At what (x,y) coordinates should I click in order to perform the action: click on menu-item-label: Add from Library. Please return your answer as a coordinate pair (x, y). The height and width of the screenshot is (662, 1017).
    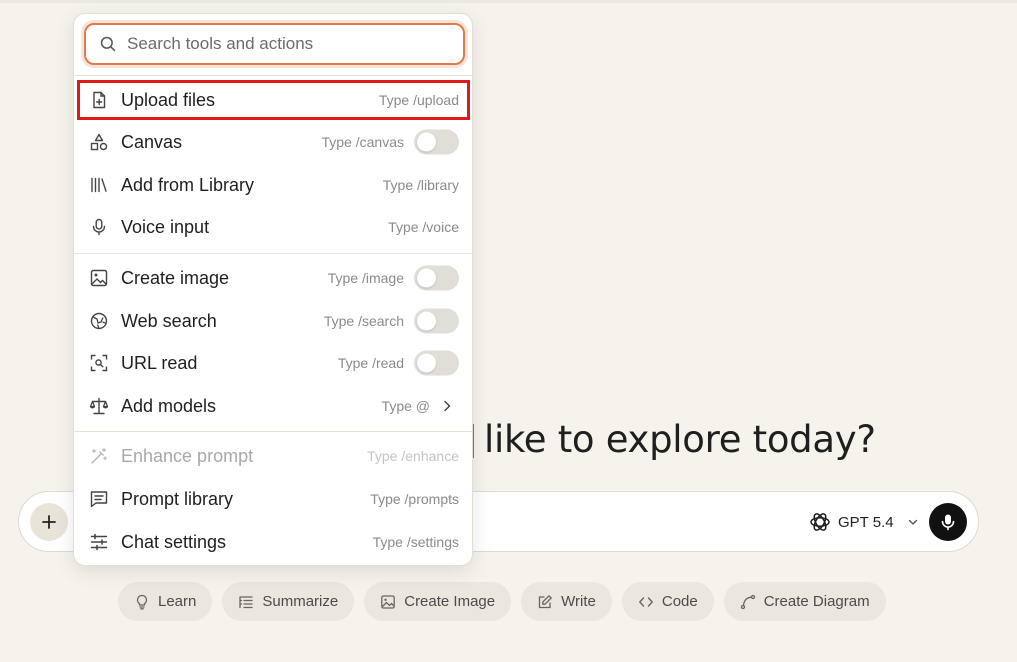
    Looking at the image, I should click on (188, 184).